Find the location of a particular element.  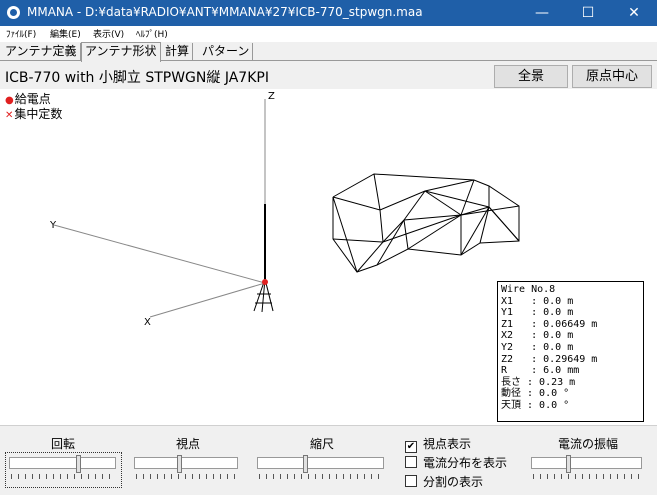

viewpoint-slider is located at coordinates (186, 462).